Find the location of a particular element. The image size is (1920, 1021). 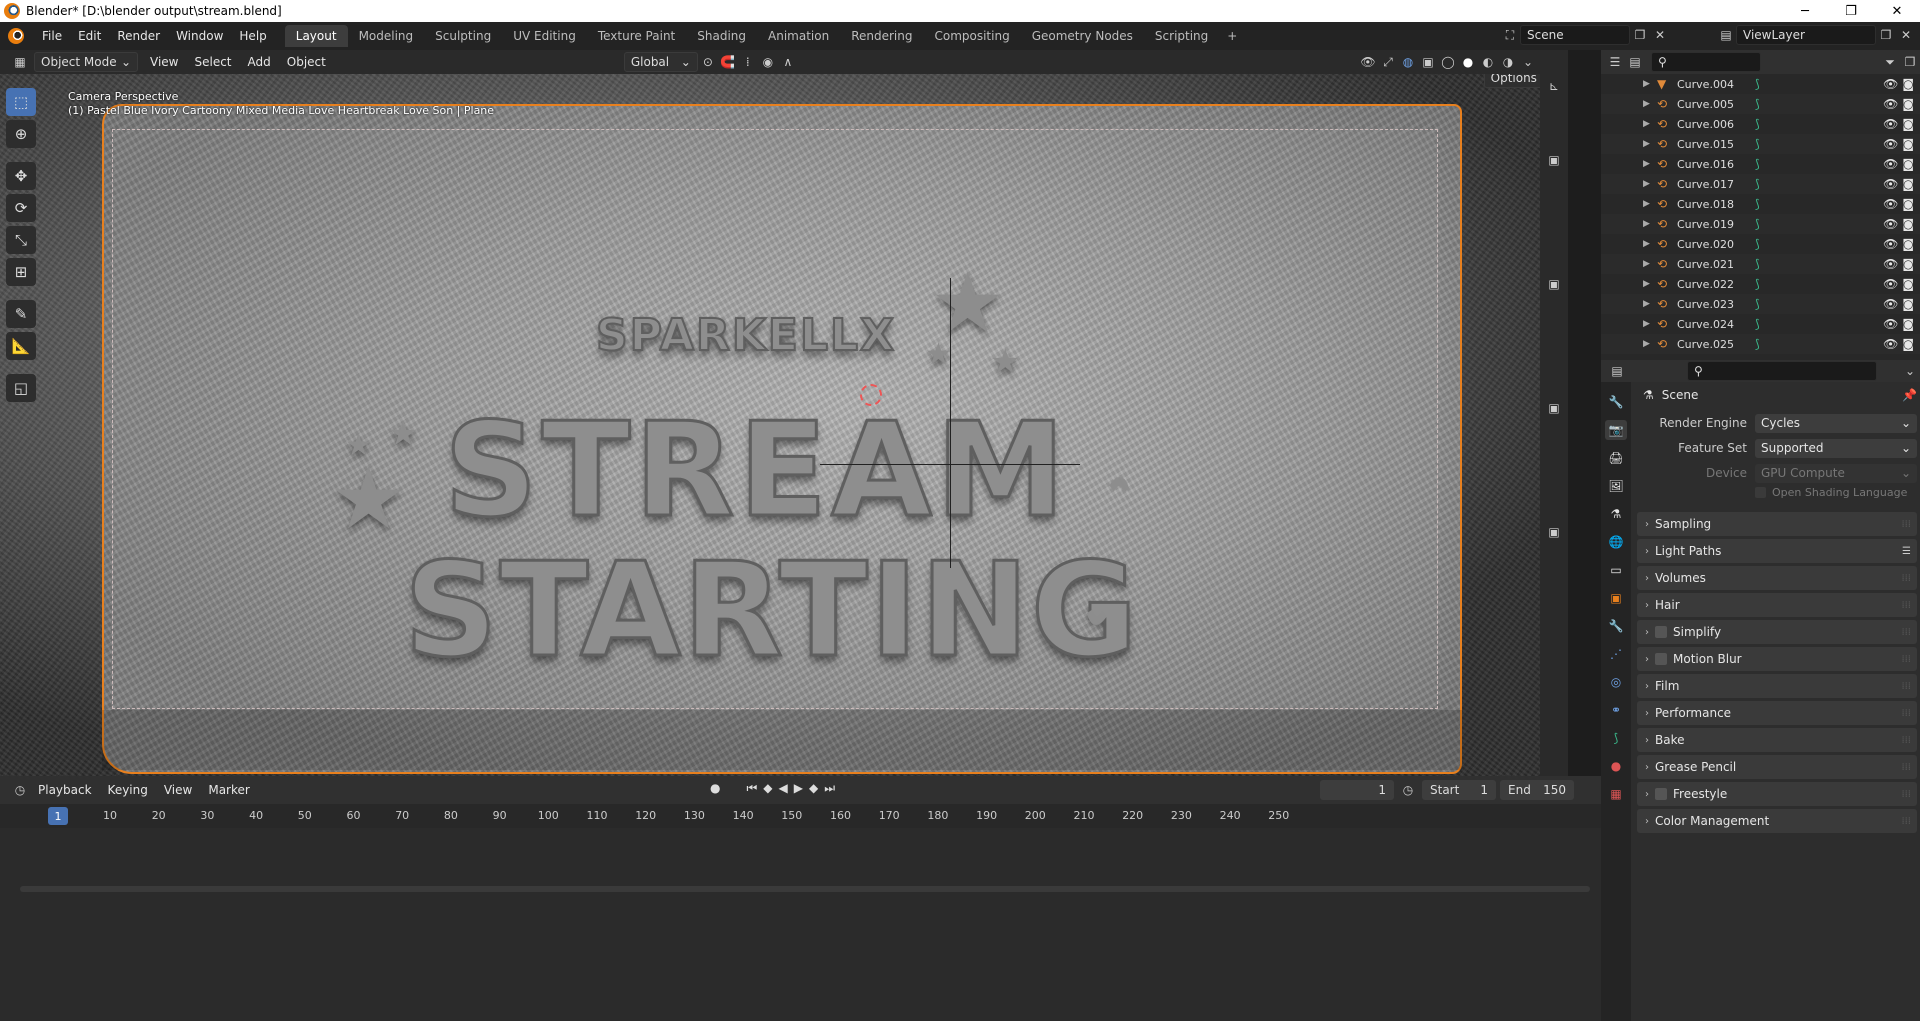

material-tab-icon: ● is located at coordinates (1616, 766).